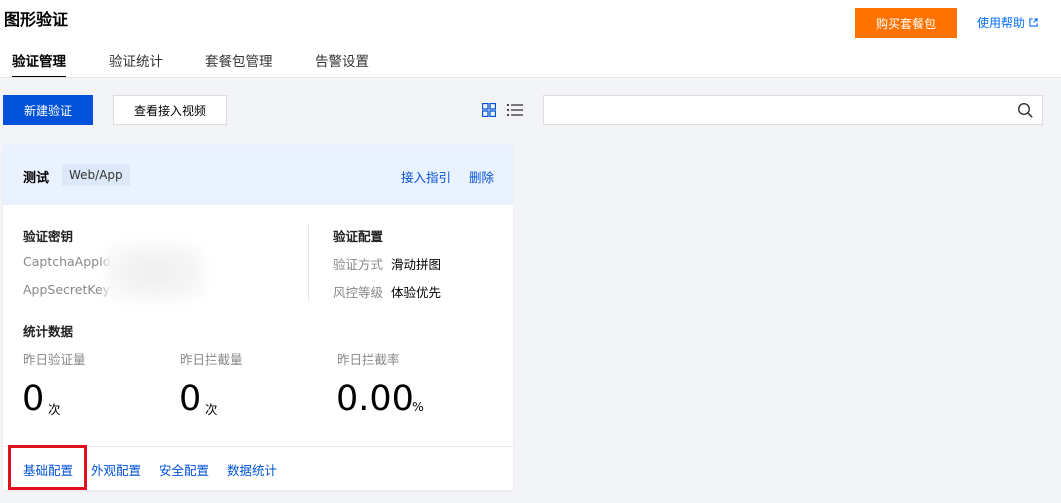 Image resolution: width=1061 pixels, height=503 pixels. What do you see at coordinates (1025, 110) in the screenshot?
I see `search-icon` at bounding box center [1025, 110].